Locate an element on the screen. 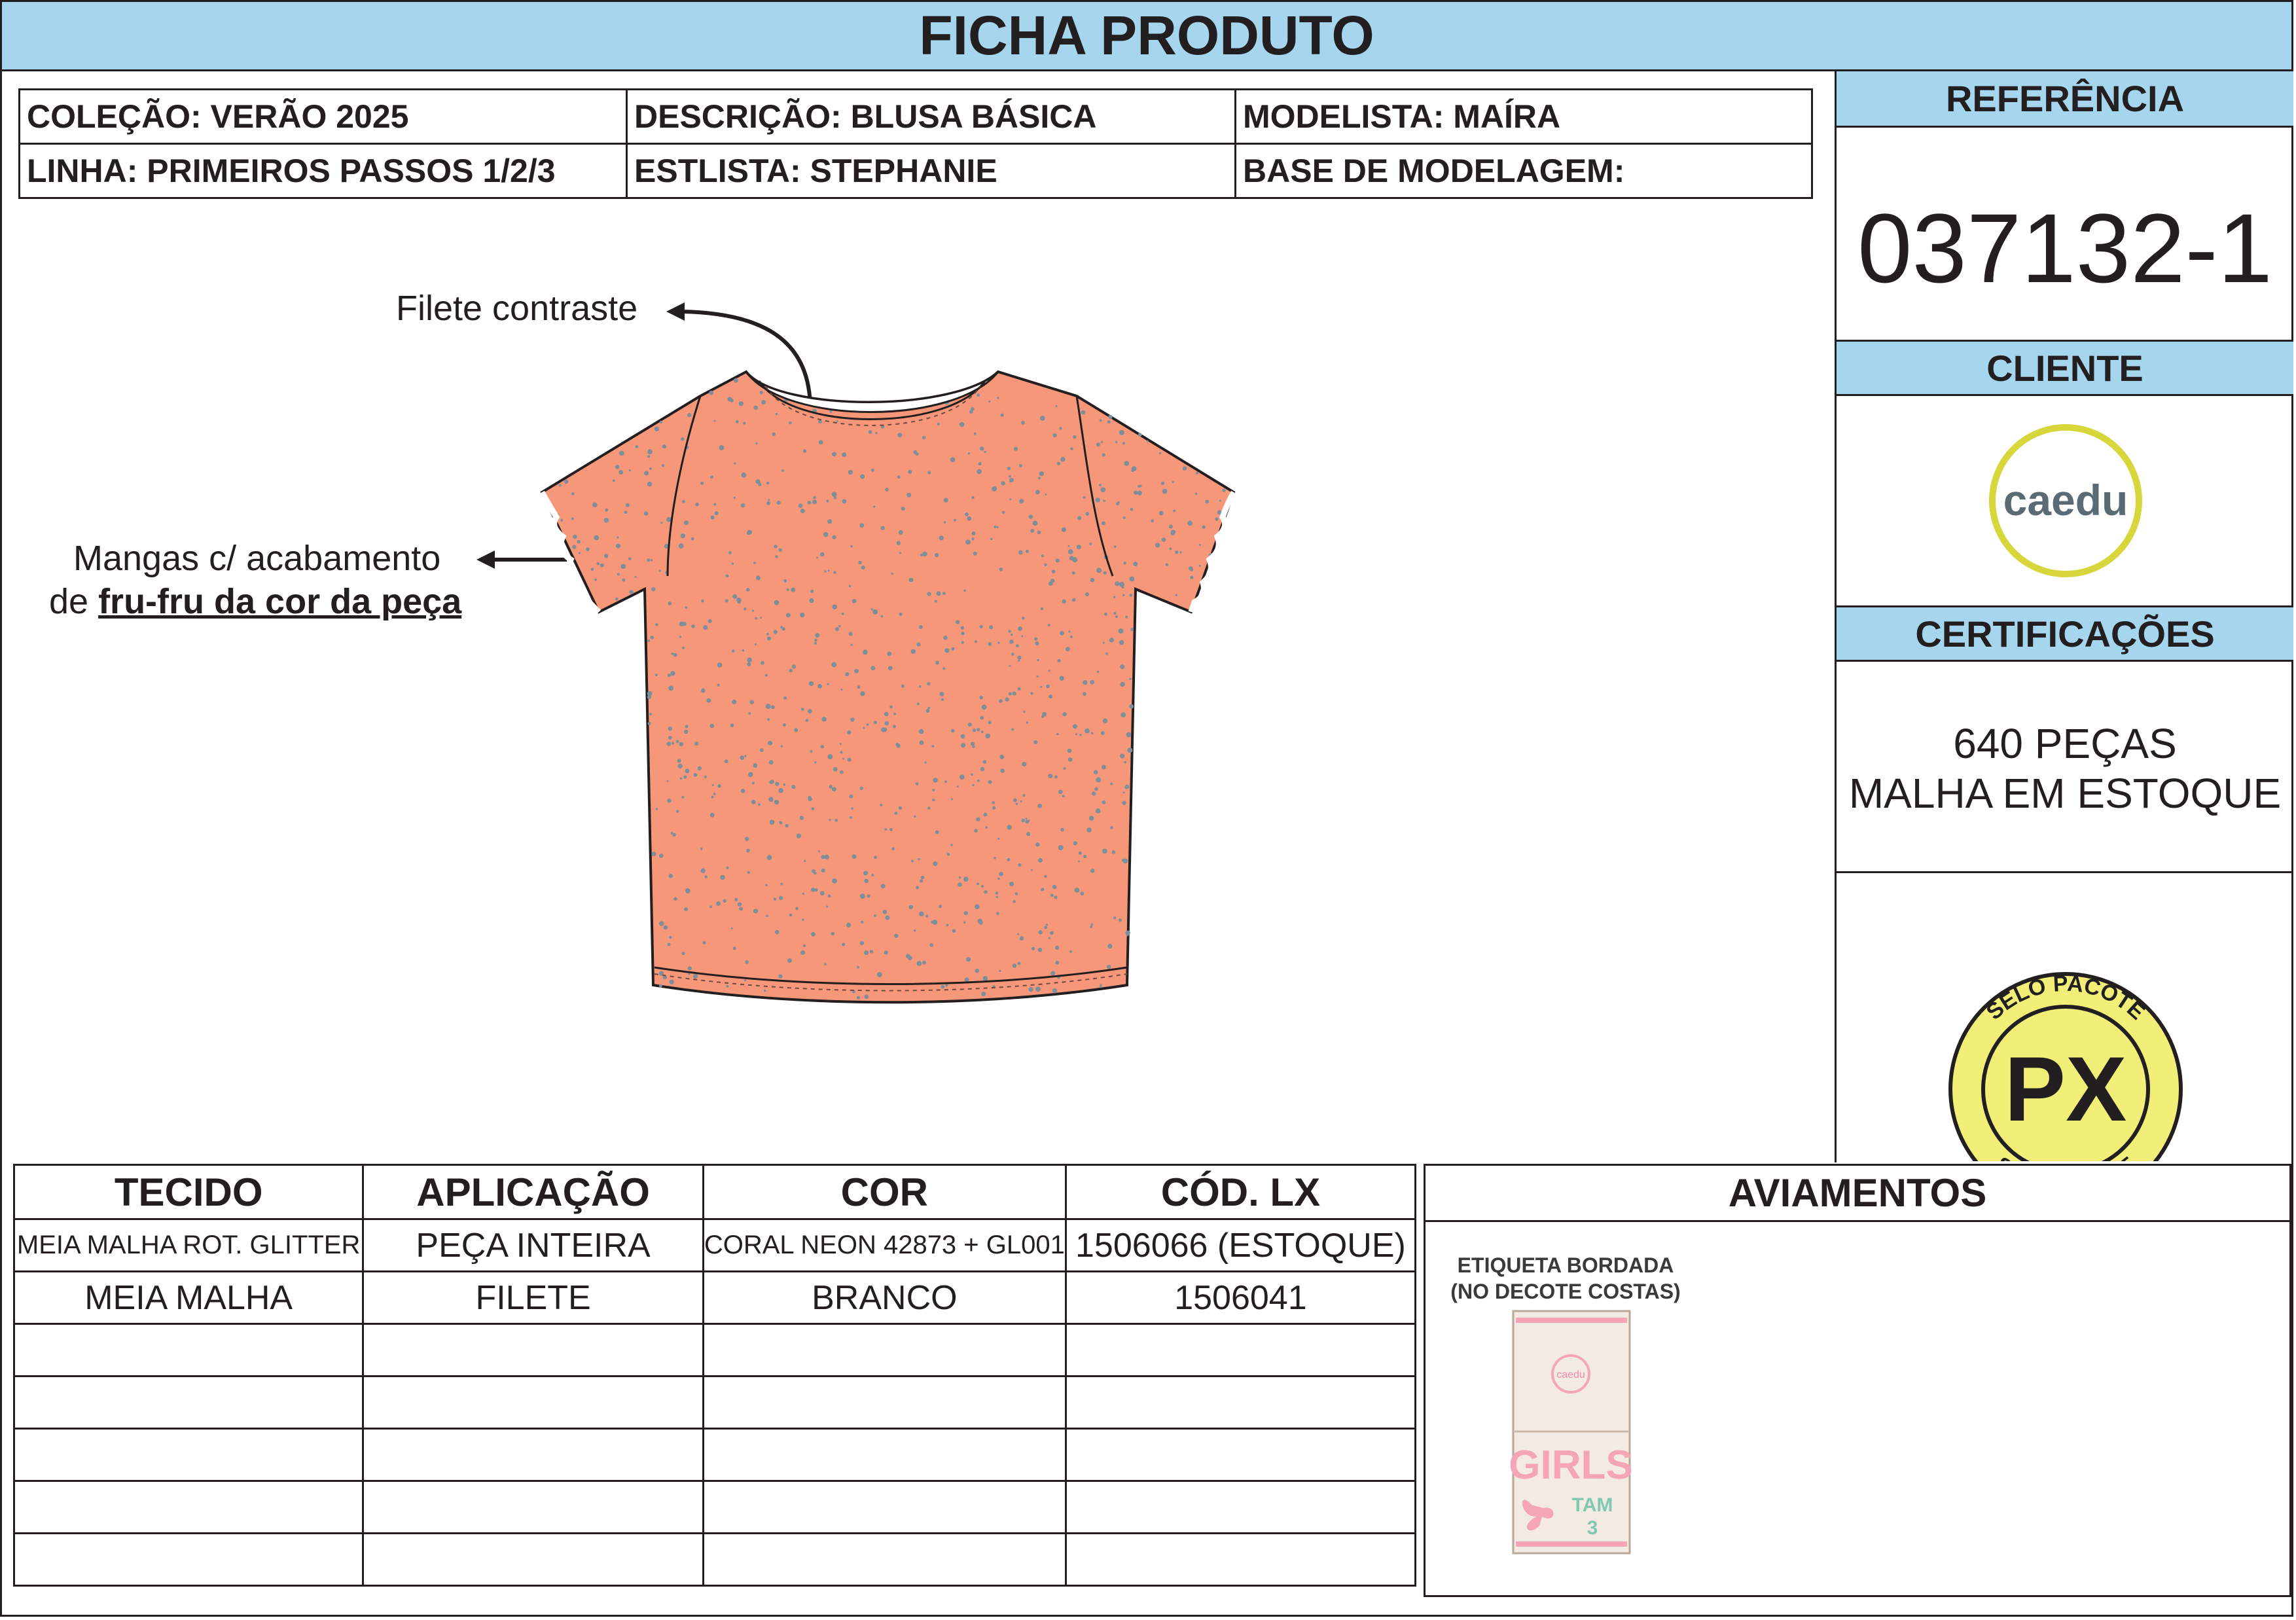 The width and height of the screenshot is (2296, 1620). table-cell: MEIA MALHA is located at coordinates (188, 1297).